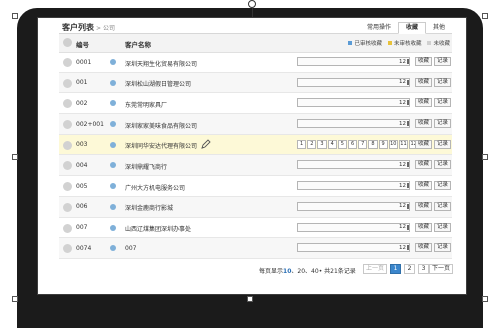  Describe the element at coordinates (250, 299) in the screenshot. I see `resize-handle-bottom-center` at that location.